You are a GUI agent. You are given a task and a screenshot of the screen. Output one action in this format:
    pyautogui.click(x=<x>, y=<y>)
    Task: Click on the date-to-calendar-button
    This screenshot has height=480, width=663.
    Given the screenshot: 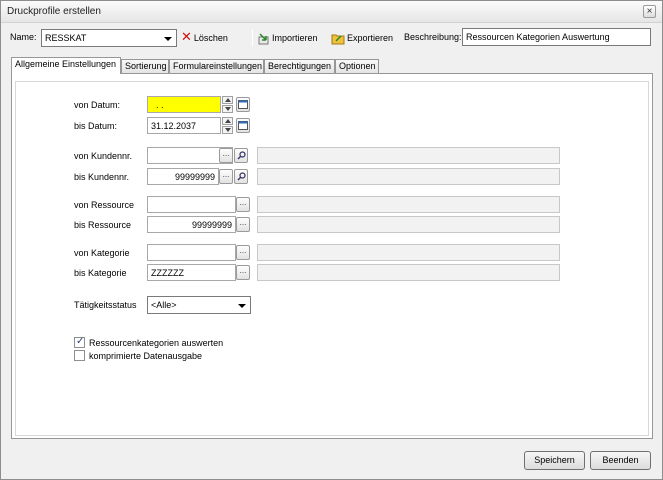 What is the action you would take?
    pyautogui.click(x=243, y=125)
    